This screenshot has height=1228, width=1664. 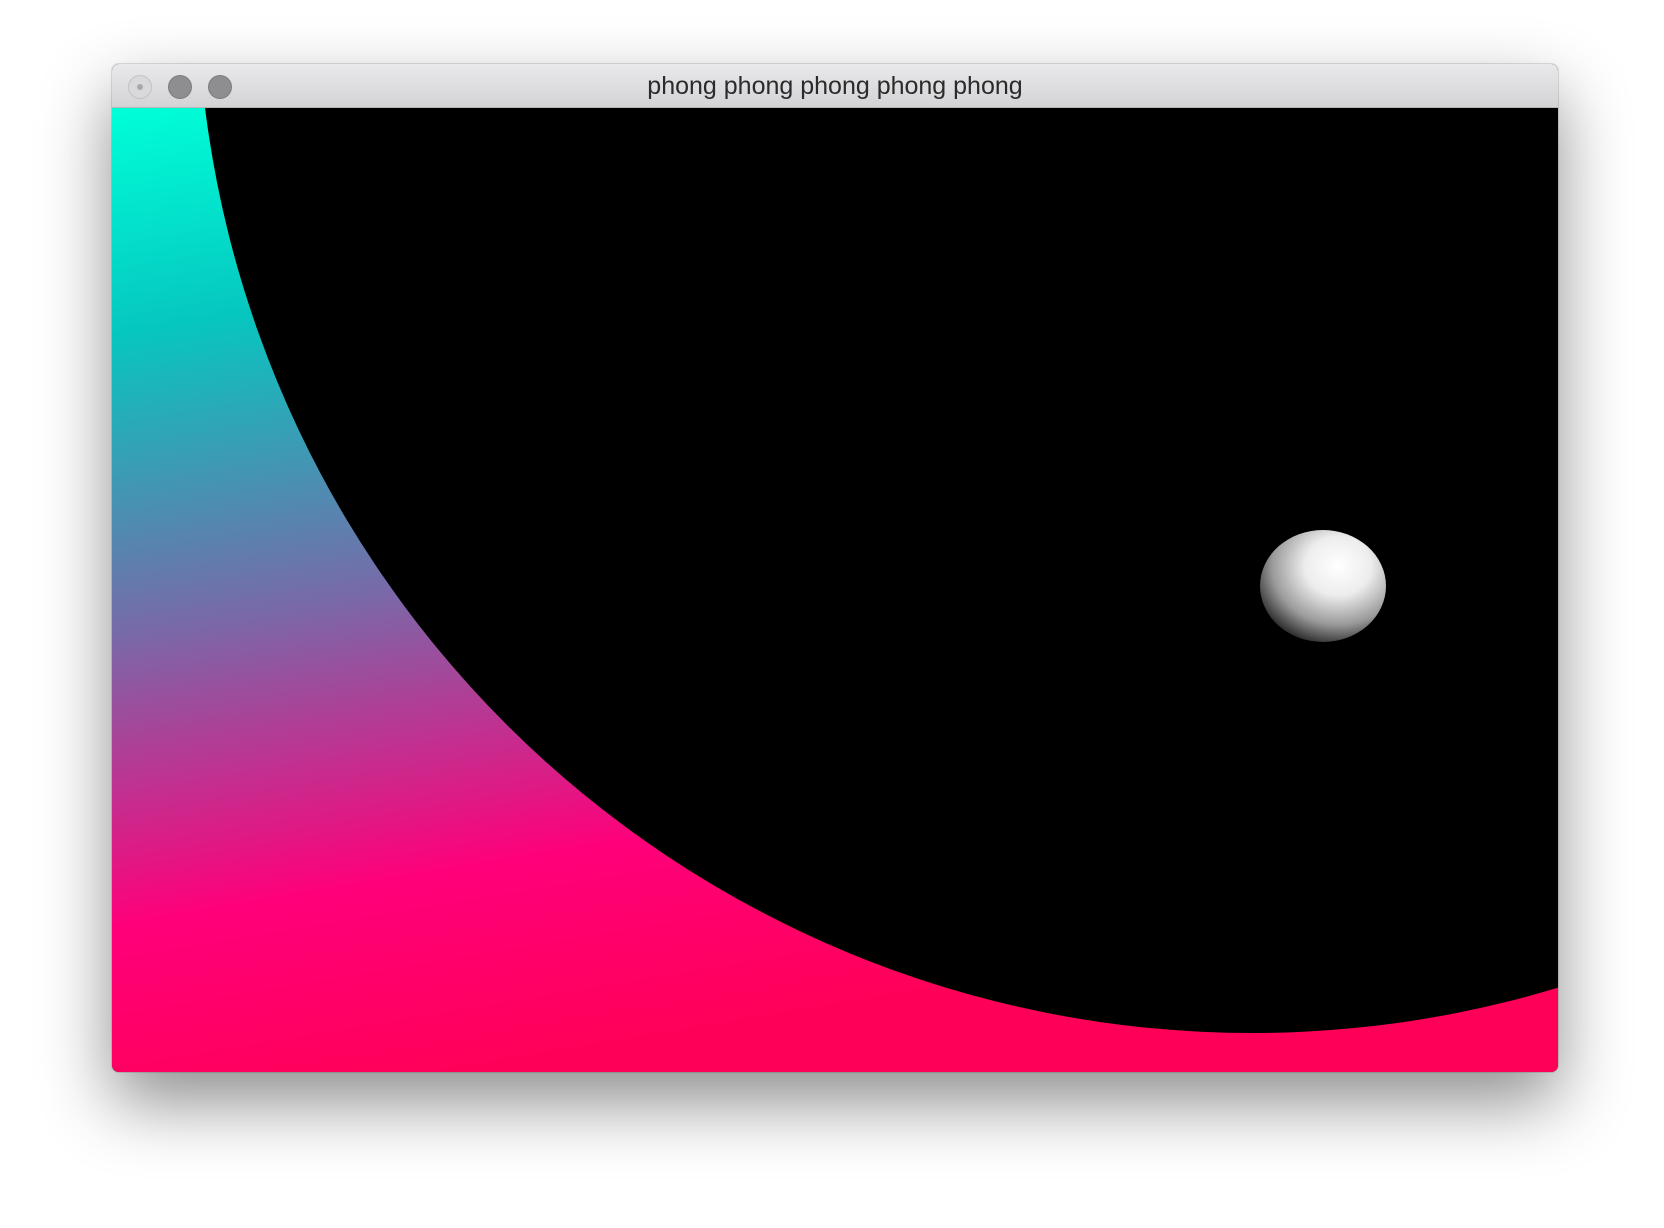 I want to click on small-white-sphere, so click(x=1323, y=586).